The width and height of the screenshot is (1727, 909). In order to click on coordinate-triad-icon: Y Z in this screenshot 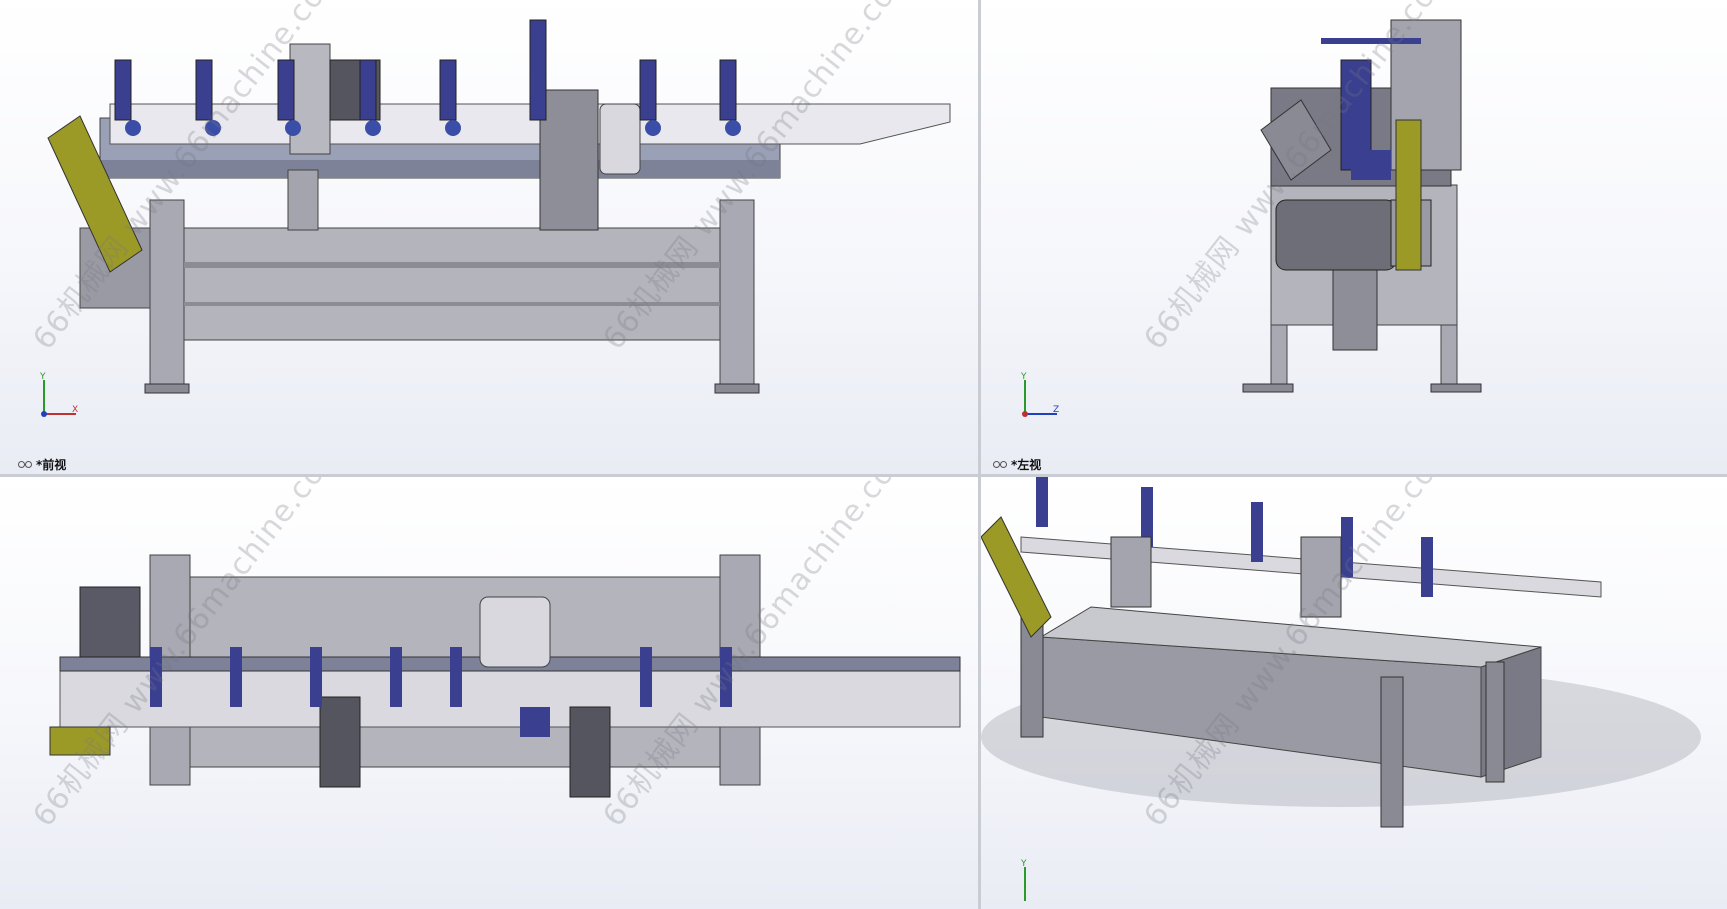, I will do `click(1039, 394)`.